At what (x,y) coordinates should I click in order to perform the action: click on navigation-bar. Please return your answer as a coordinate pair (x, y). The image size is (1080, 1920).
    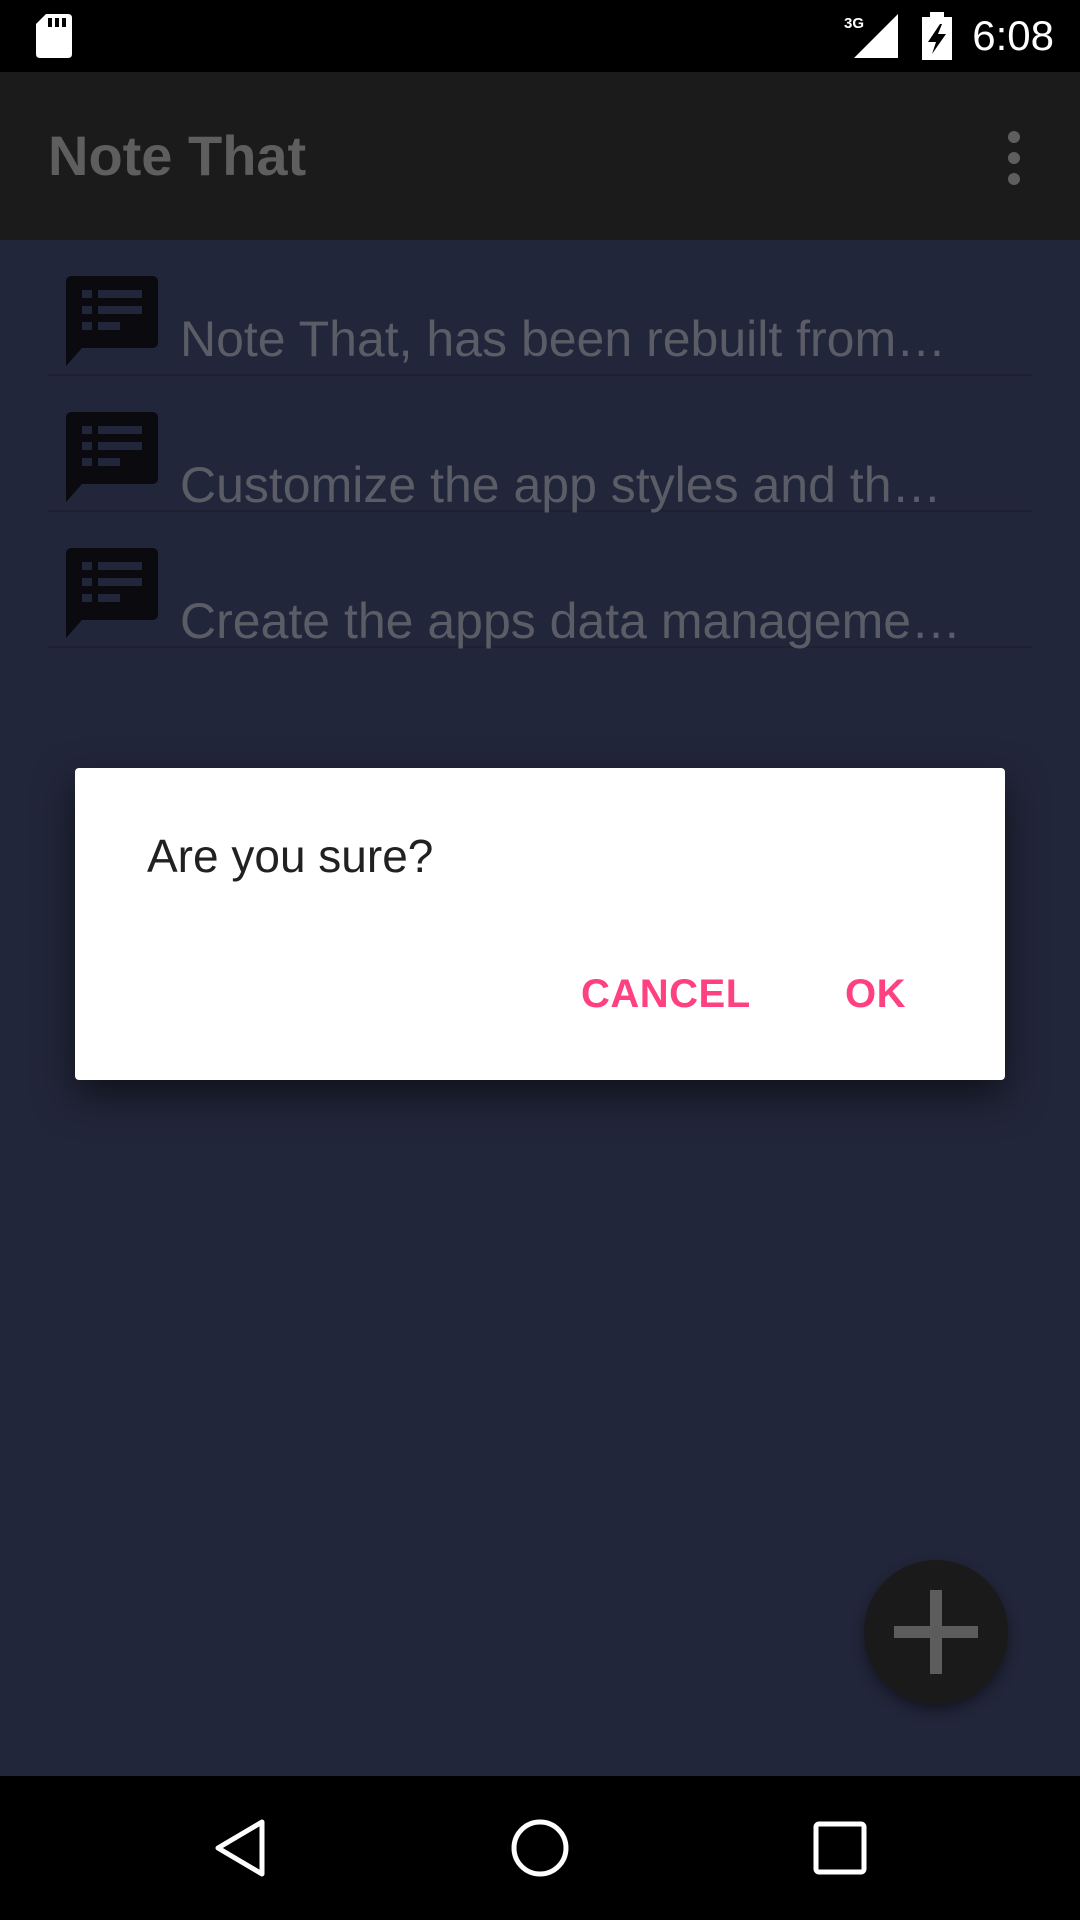
    Looking at the image, I should click on (540, 1848).